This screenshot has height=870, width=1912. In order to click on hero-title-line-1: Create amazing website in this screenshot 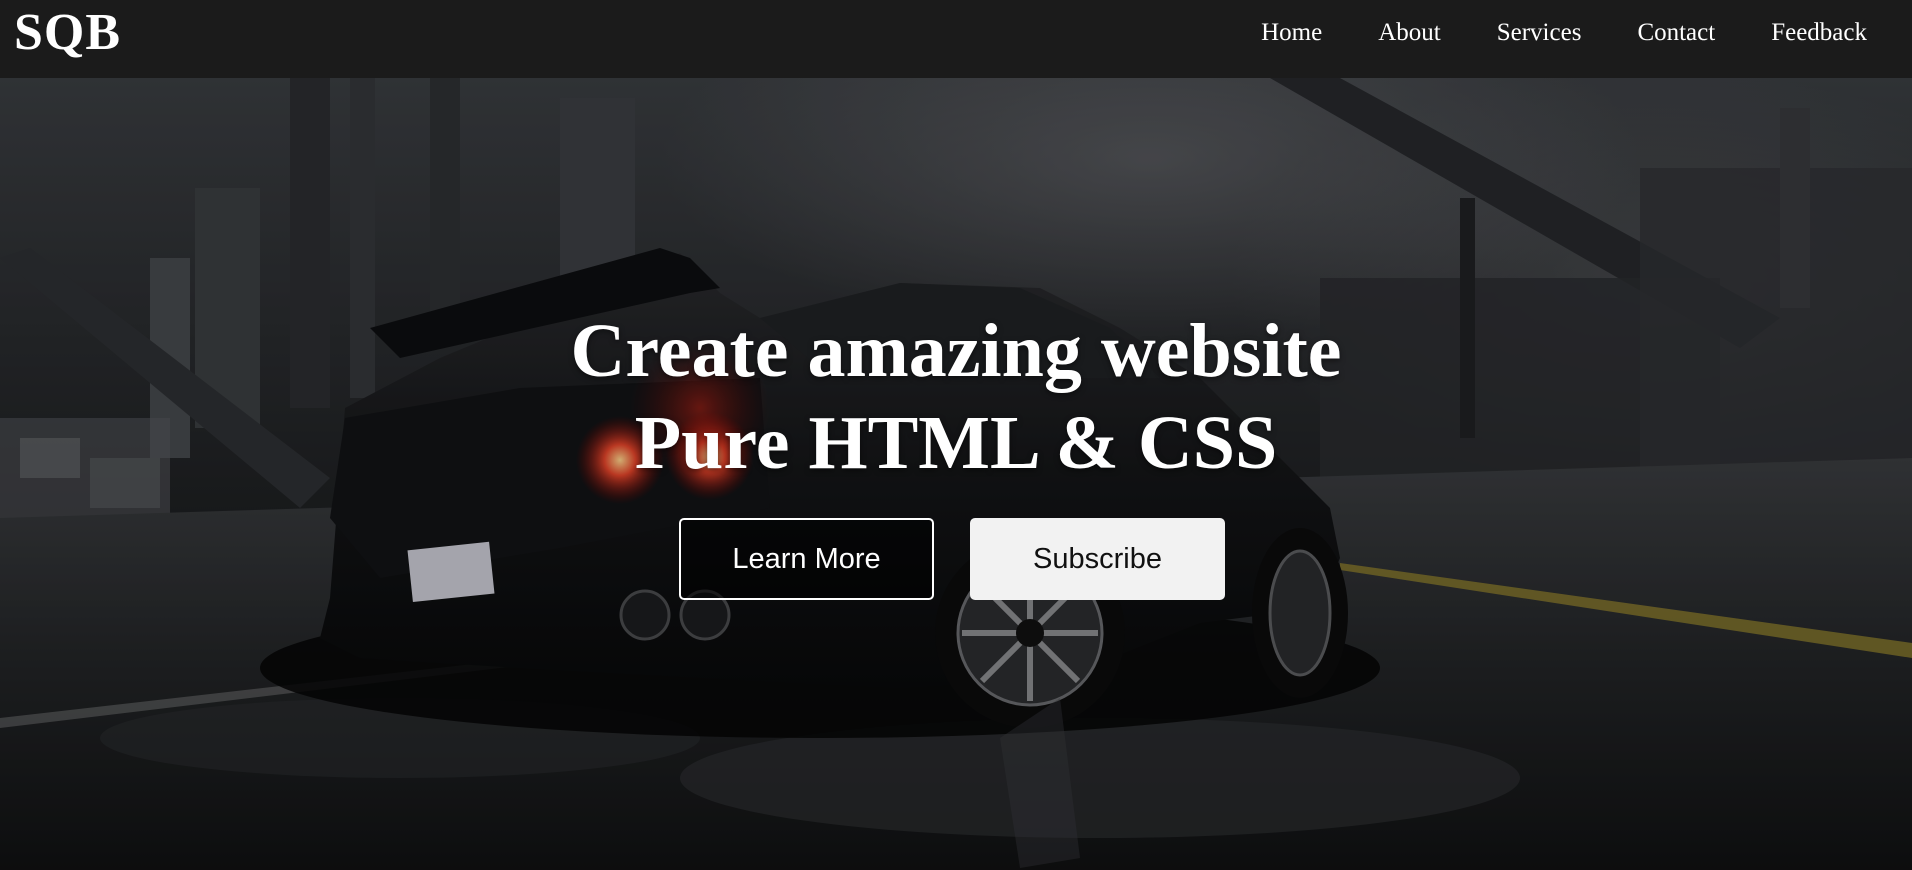, I will do `click(956, 351)`.